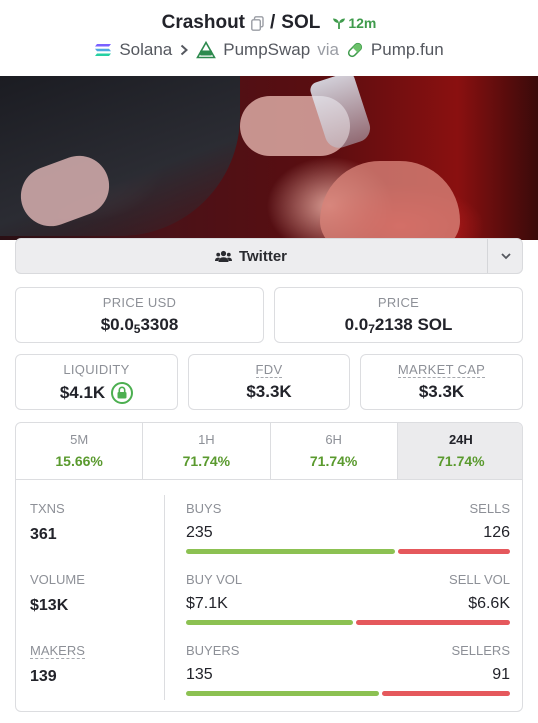 The image size is (538, 723). What do you see at coordinates (207, 603) in the screenshot?
I see `buy-vol-value: $7.1K` at bounding box center [207, 603].